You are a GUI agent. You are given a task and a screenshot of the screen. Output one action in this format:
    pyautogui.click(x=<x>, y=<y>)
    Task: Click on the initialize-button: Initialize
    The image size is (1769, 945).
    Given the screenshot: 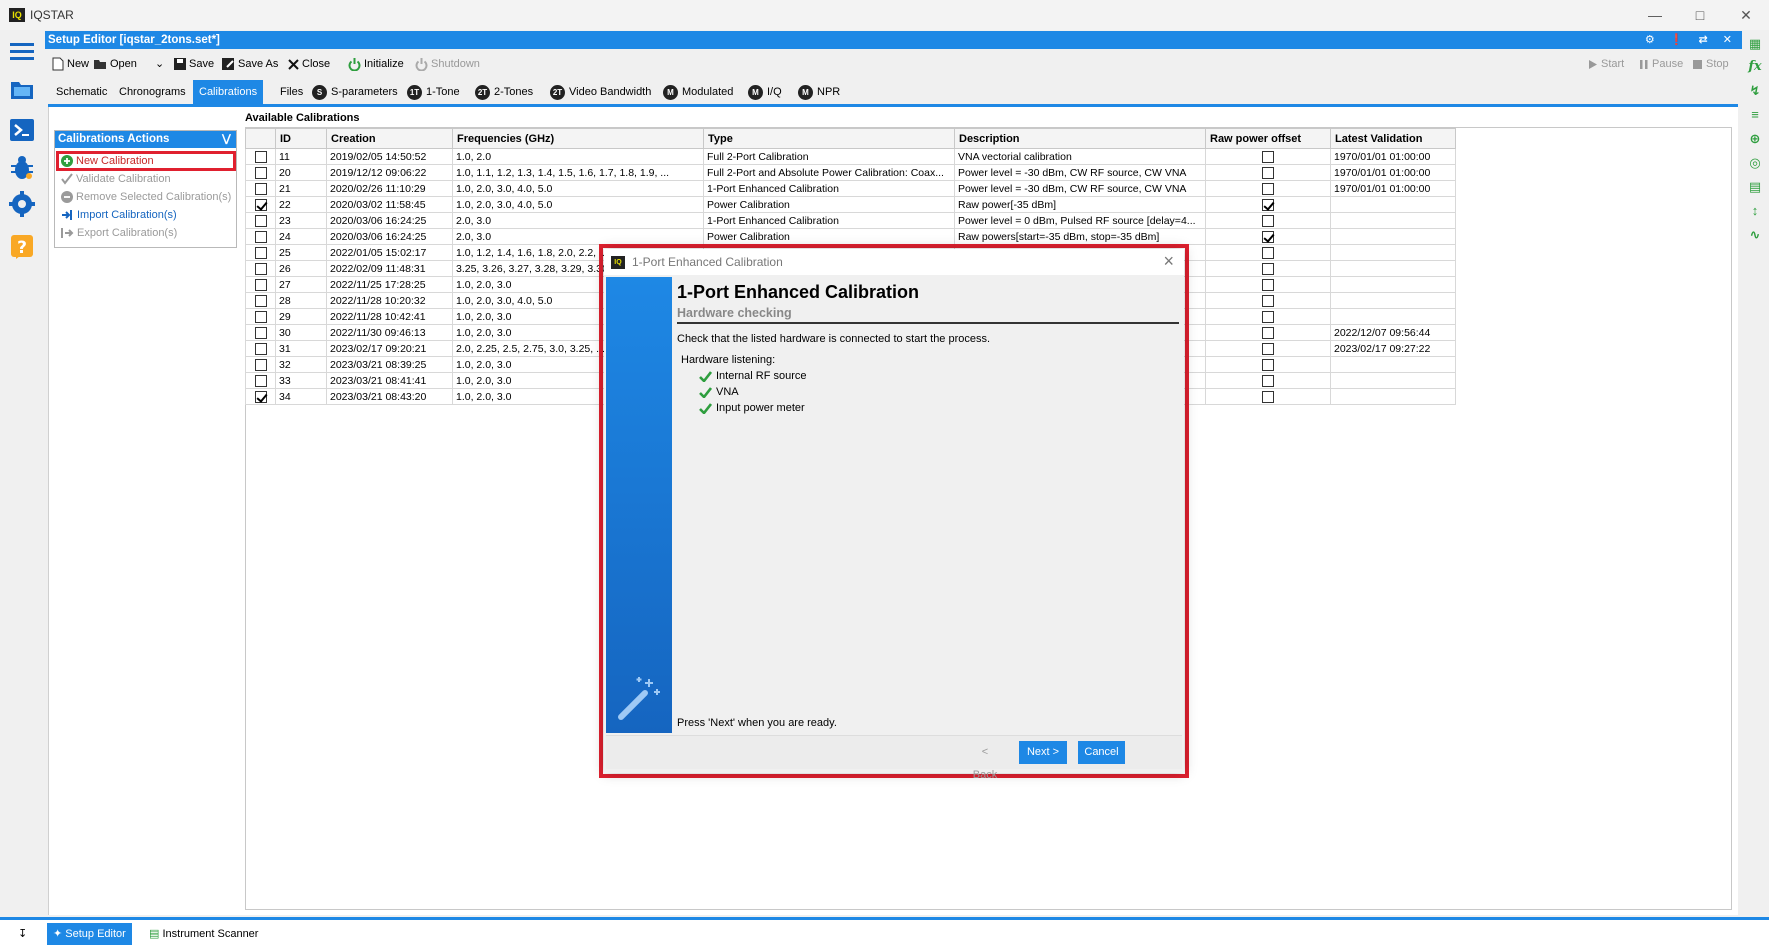 What is the action you would take?
    pyautogui.click(x=376, y=64)
    